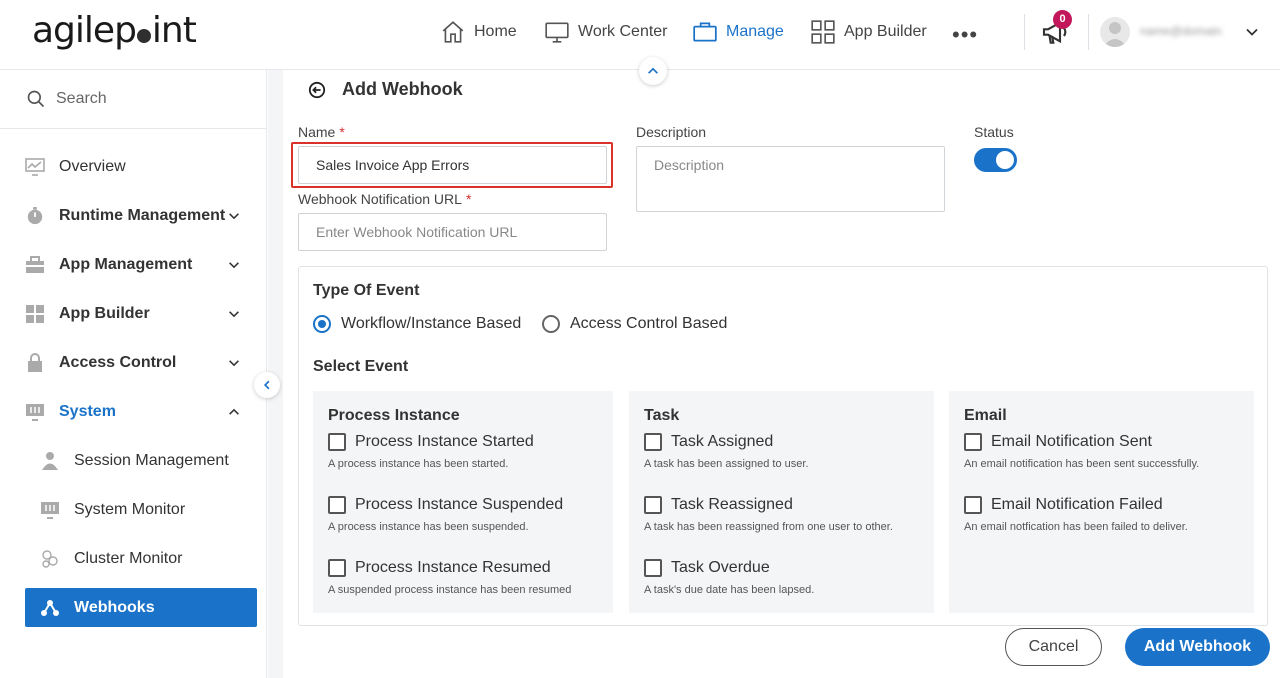 The height and width of the screenshot is (678, 1280). Describe the element at coordinates (755, 31) in the screenshot. I see `nav-manage-label: Manage` at that location.